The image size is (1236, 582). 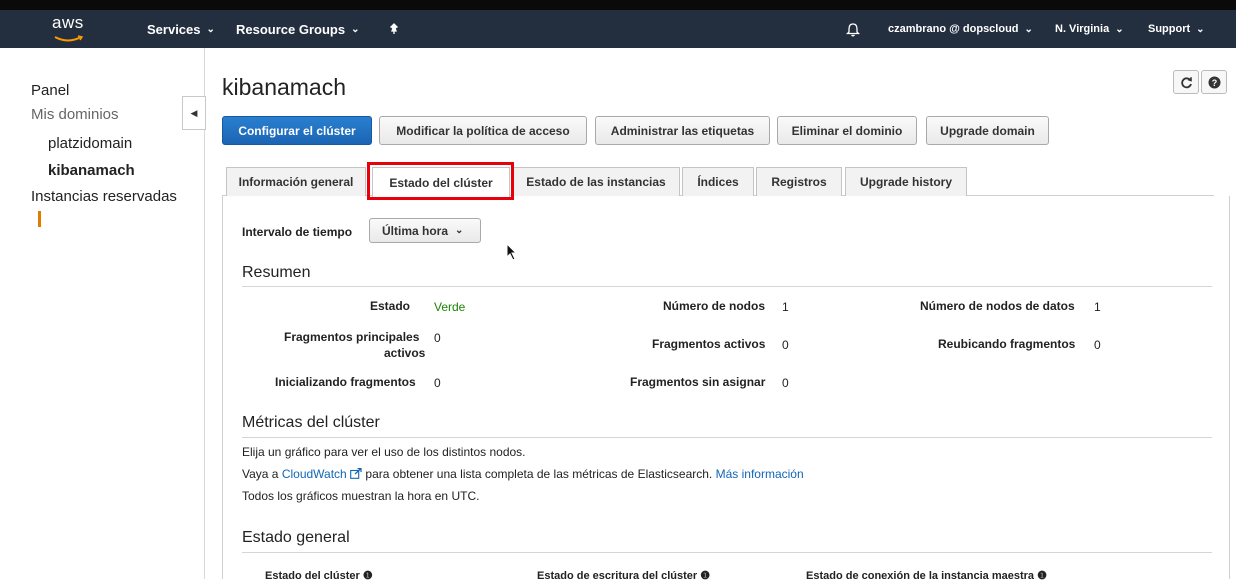 I want to click on time-interval-select: Última hora ⌄, so click(x=425, y=230).